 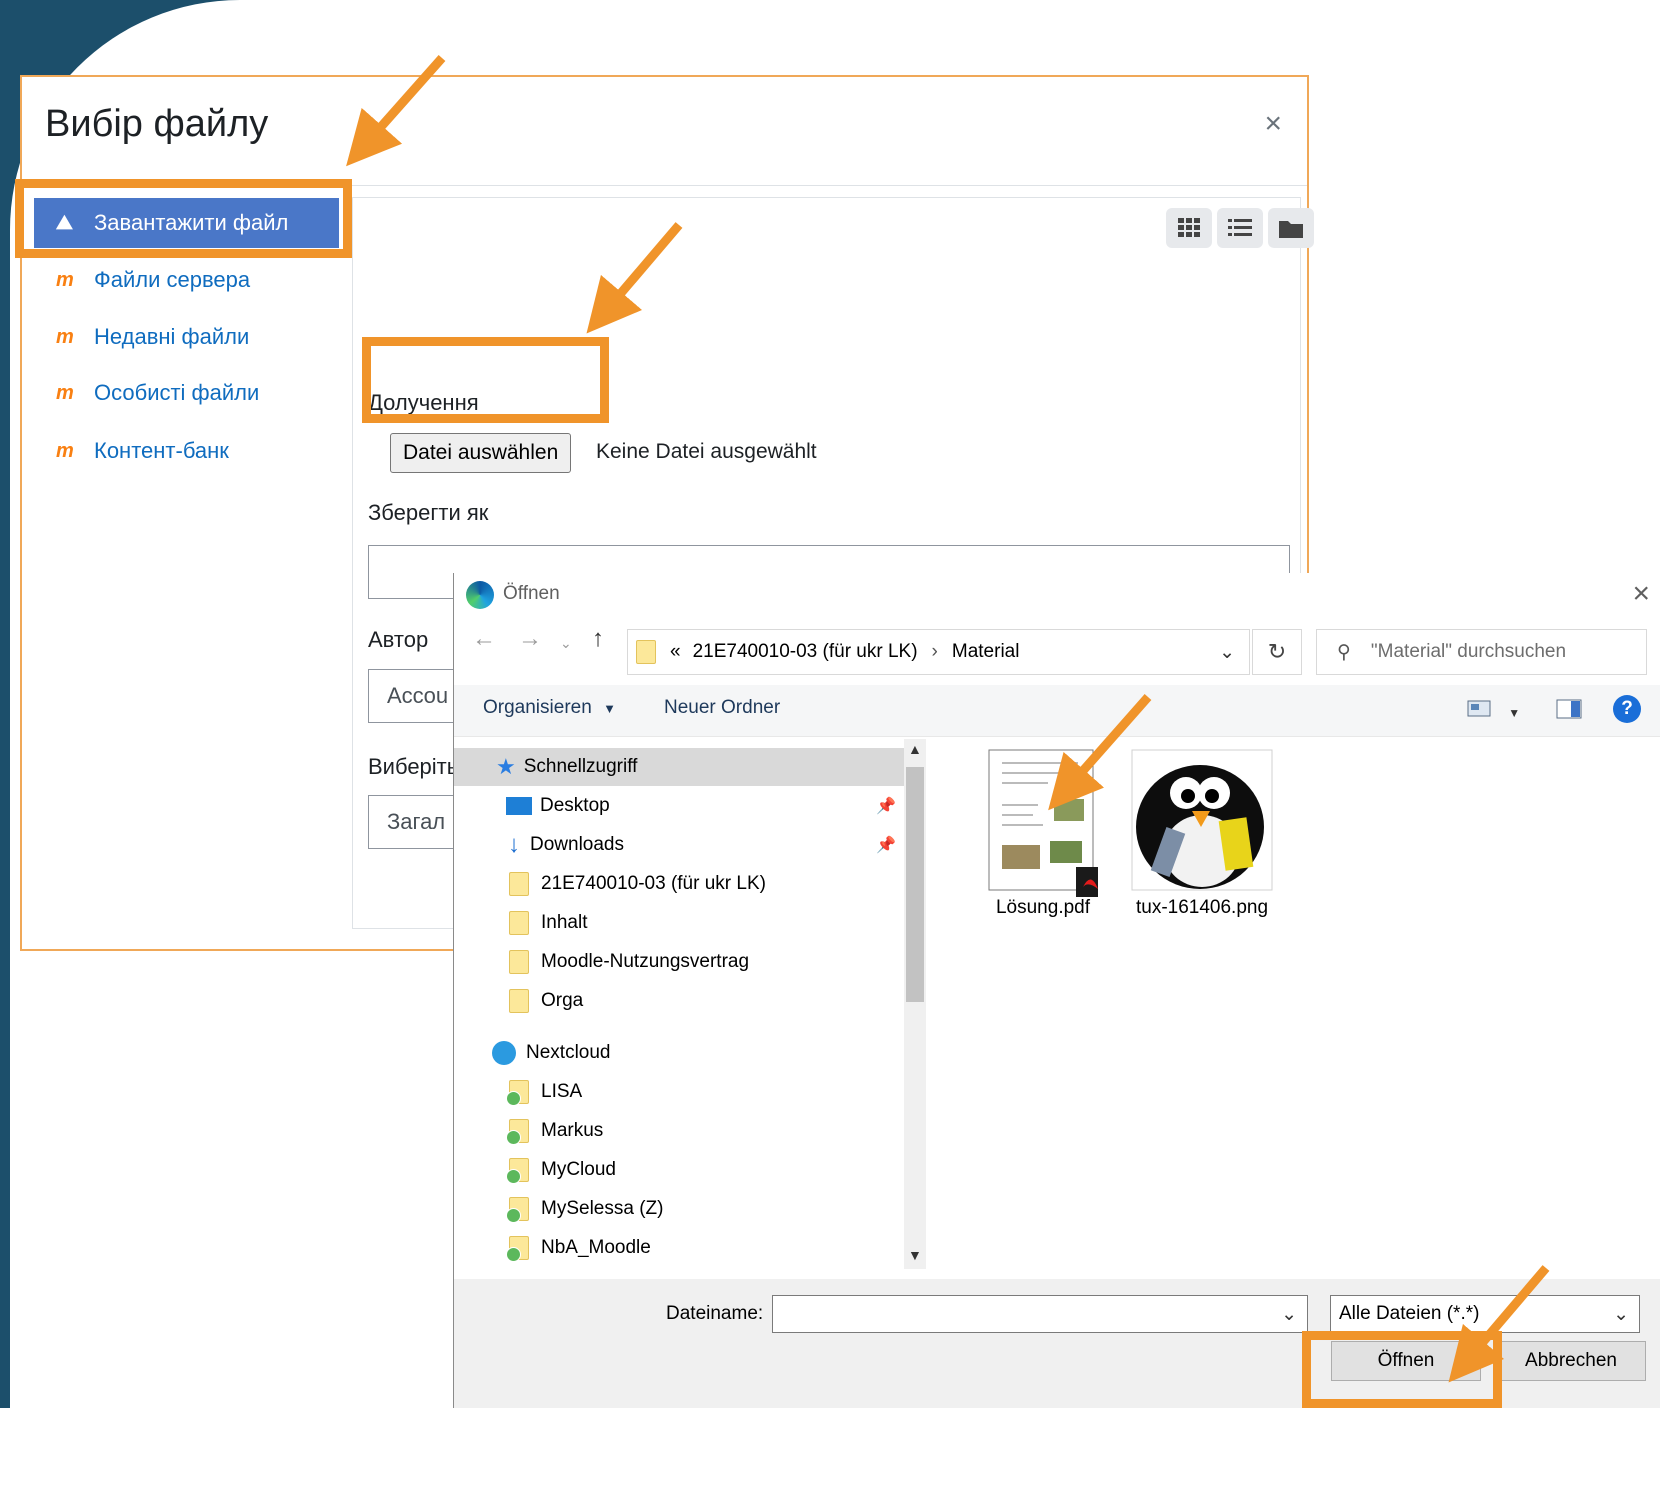 What do you see at coordinates (568, 1052) in the screenshot?
I see `tree-item-label: Nextcloud` at bounding box center [568, 1052].